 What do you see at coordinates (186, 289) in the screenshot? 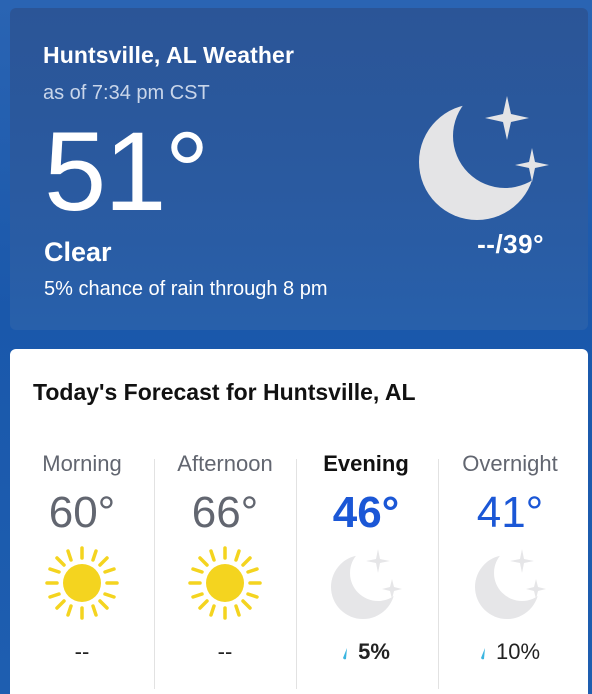
I see `precip-summary: 5% chance of rain through 8 pm` at bounding box center [186, 289].